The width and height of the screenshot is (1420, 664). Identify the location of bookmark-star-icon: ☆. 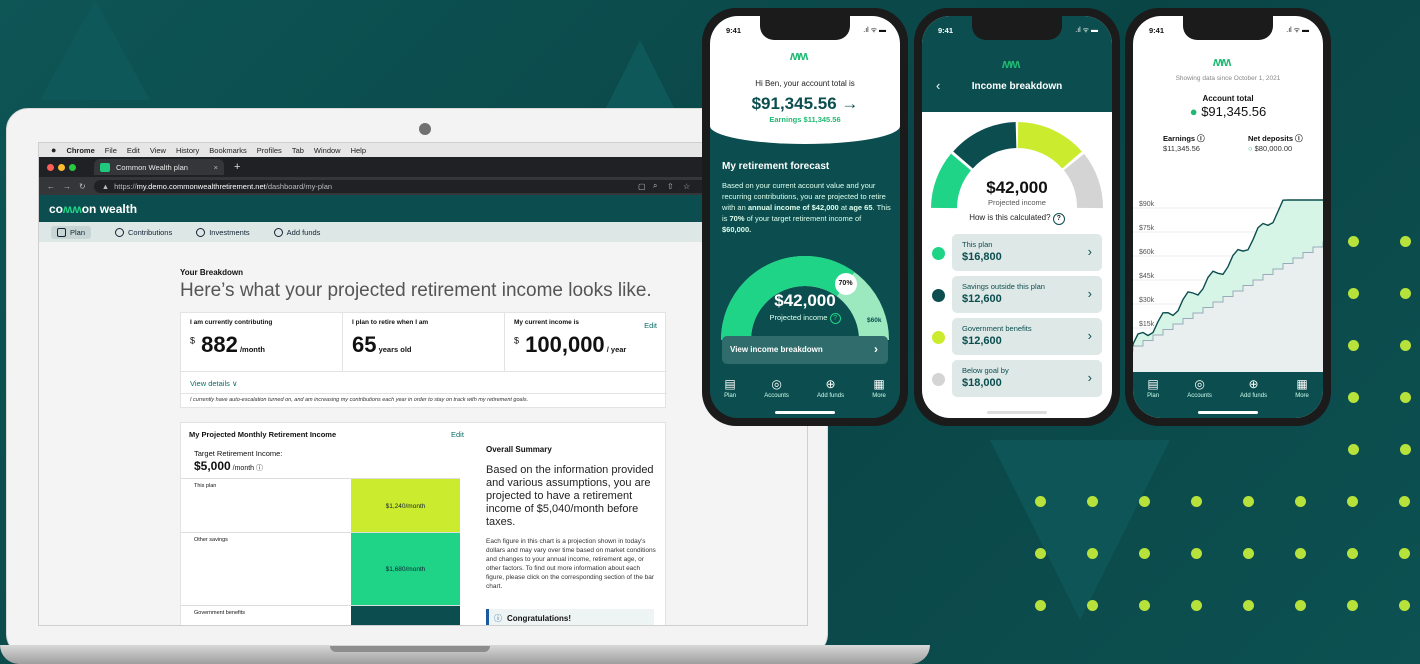
(686, 186).